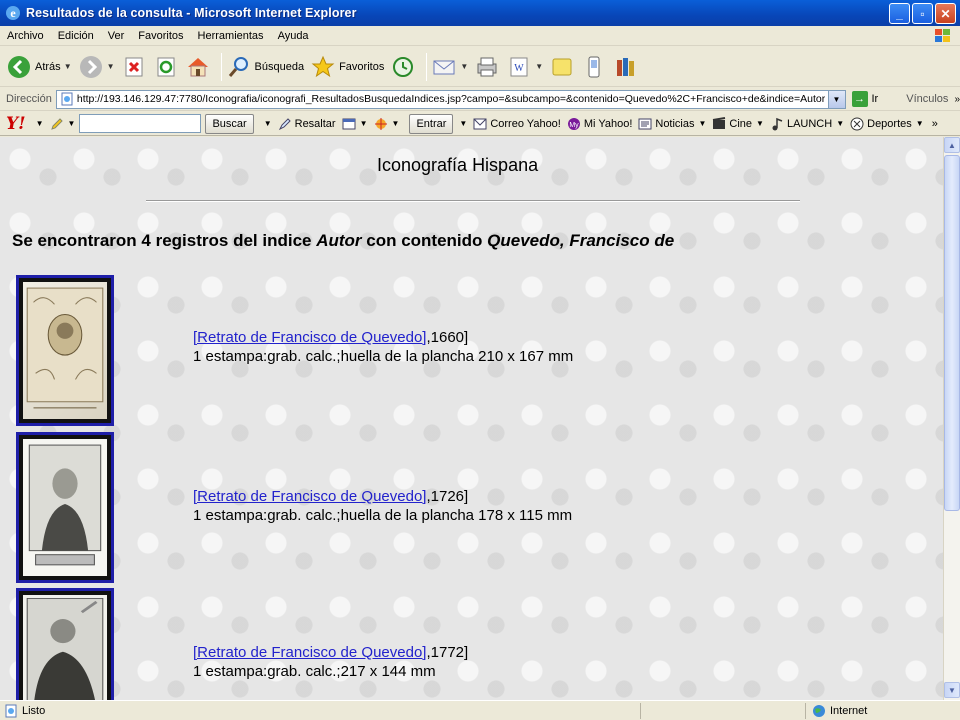 Image resolution: width=960 pixels, height=720 pixels. Describe the element at coordinates (487, 67) in the screenshot. I see `print-button` at that location.